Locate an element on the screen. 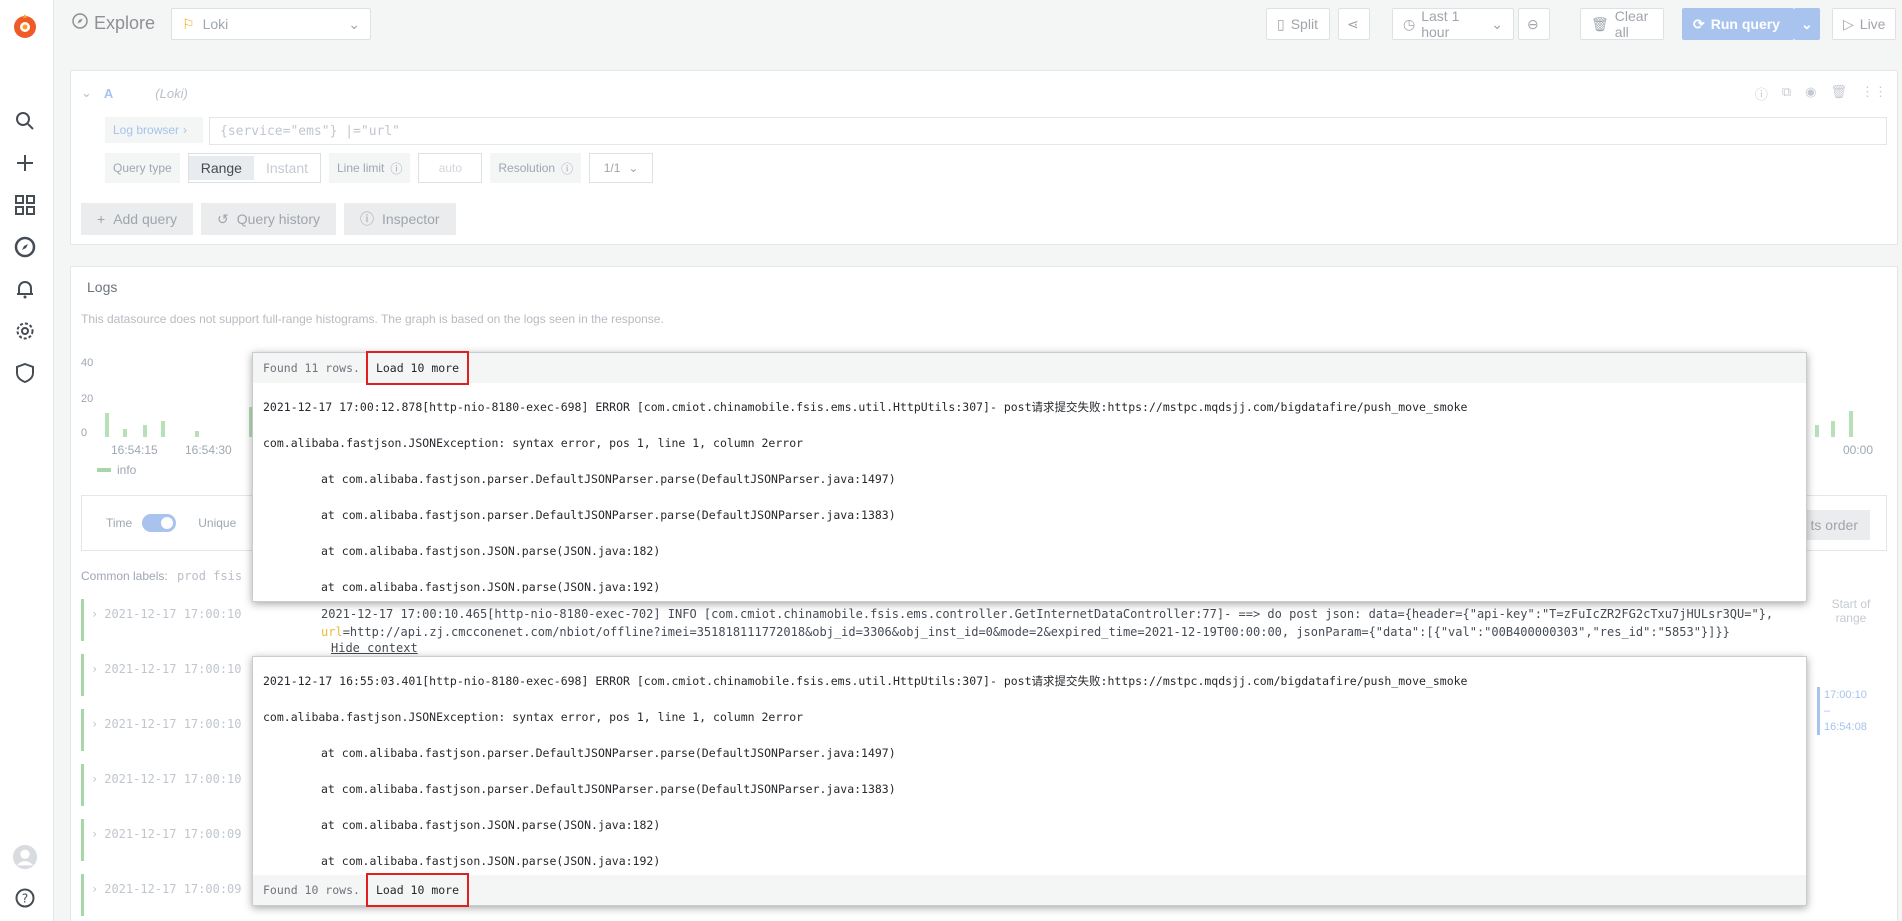 The image size is (1902, 921). share-button: ⋖ is located at coordinates (1354, 24).